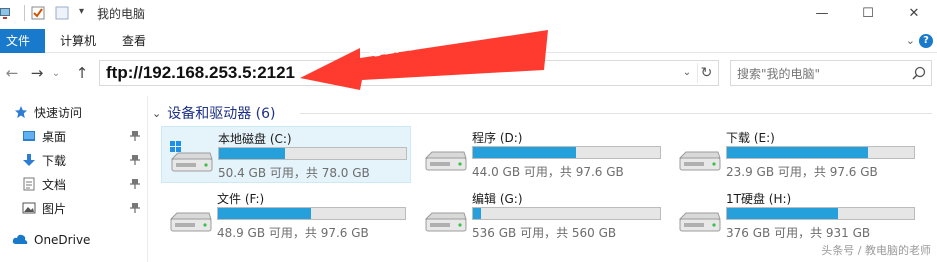 The height and width of the screenshot is (262, 937). What do you see at coordinates (62, 13) in the screenshot?
I see `new-folder-icon` at bounding box center [62, 13].